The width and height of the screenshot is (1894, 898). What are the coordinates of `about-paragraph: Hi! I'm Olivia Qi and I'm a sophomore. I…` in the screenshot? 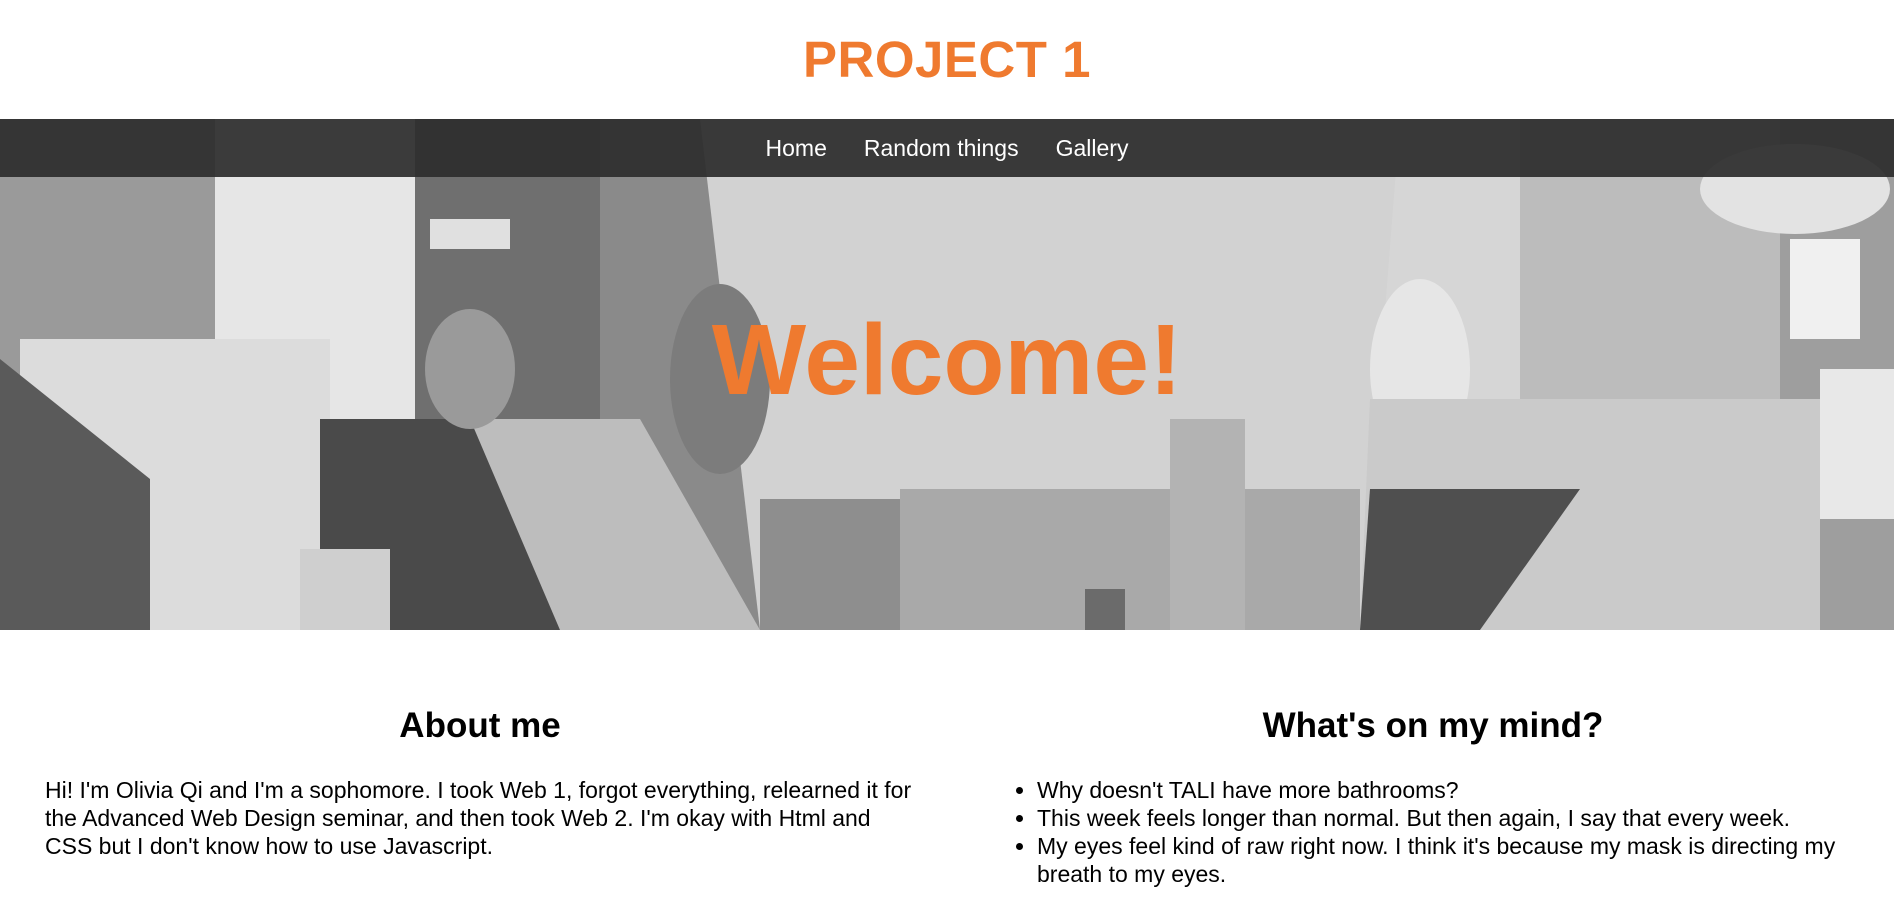 It's located at (478, 818).